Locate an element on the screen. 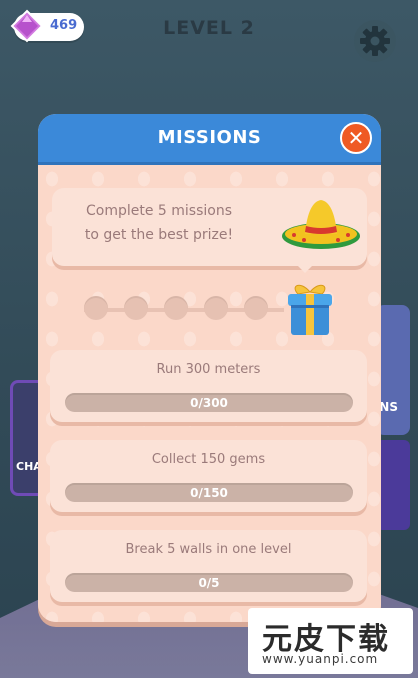  mission-card: Collect 150 gems 0/150 is located at coordinates (208, 476).